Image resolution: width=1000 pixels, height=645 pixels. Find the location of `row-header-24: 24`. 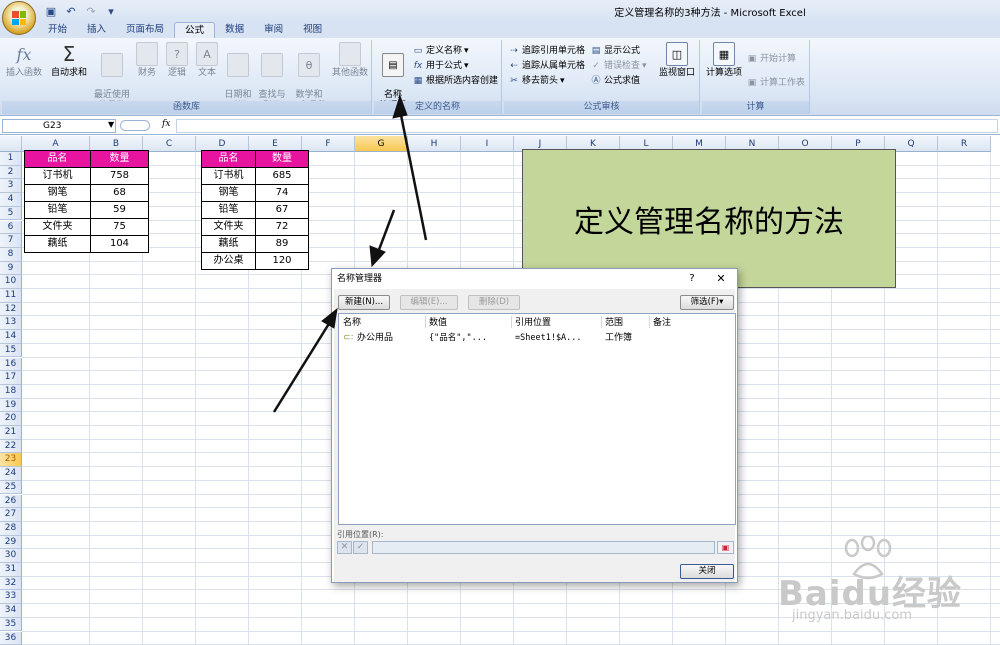

row-header-24: 24 is located at coordinates (11, 474).